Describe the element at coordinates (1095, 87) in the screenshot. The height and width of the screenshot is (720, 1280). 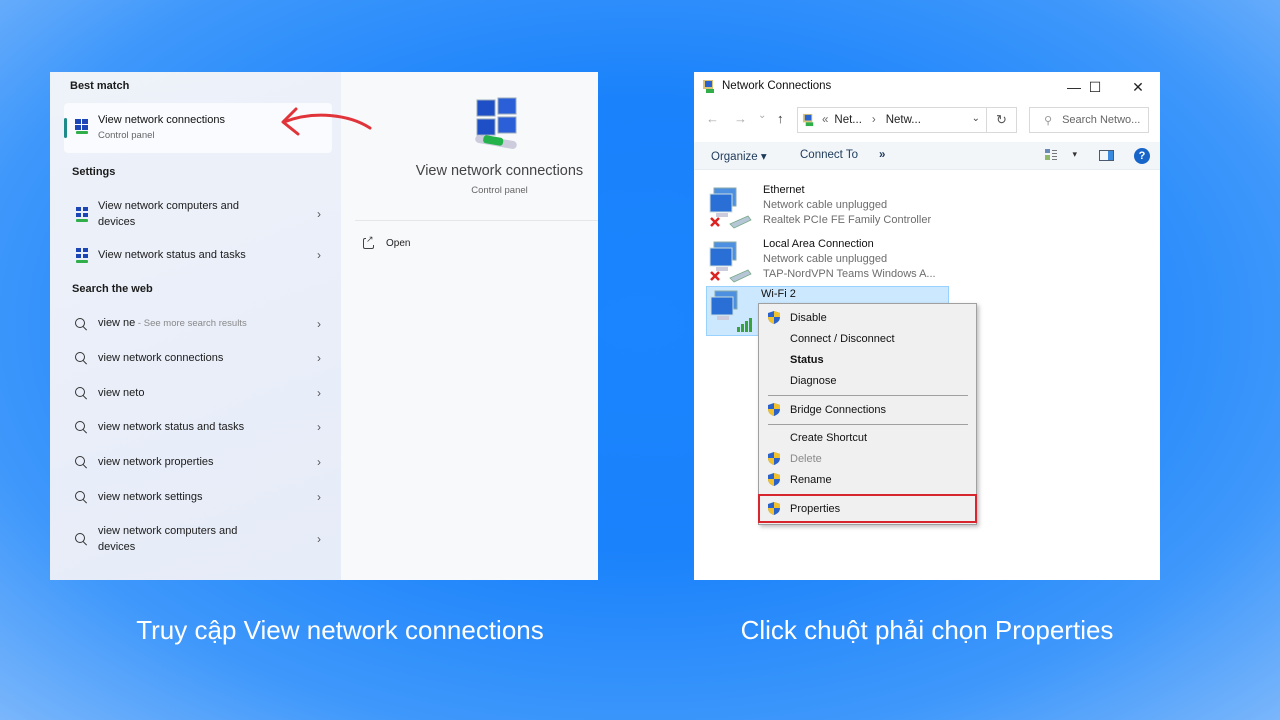
I see `maximize-button: ☐` at that location.